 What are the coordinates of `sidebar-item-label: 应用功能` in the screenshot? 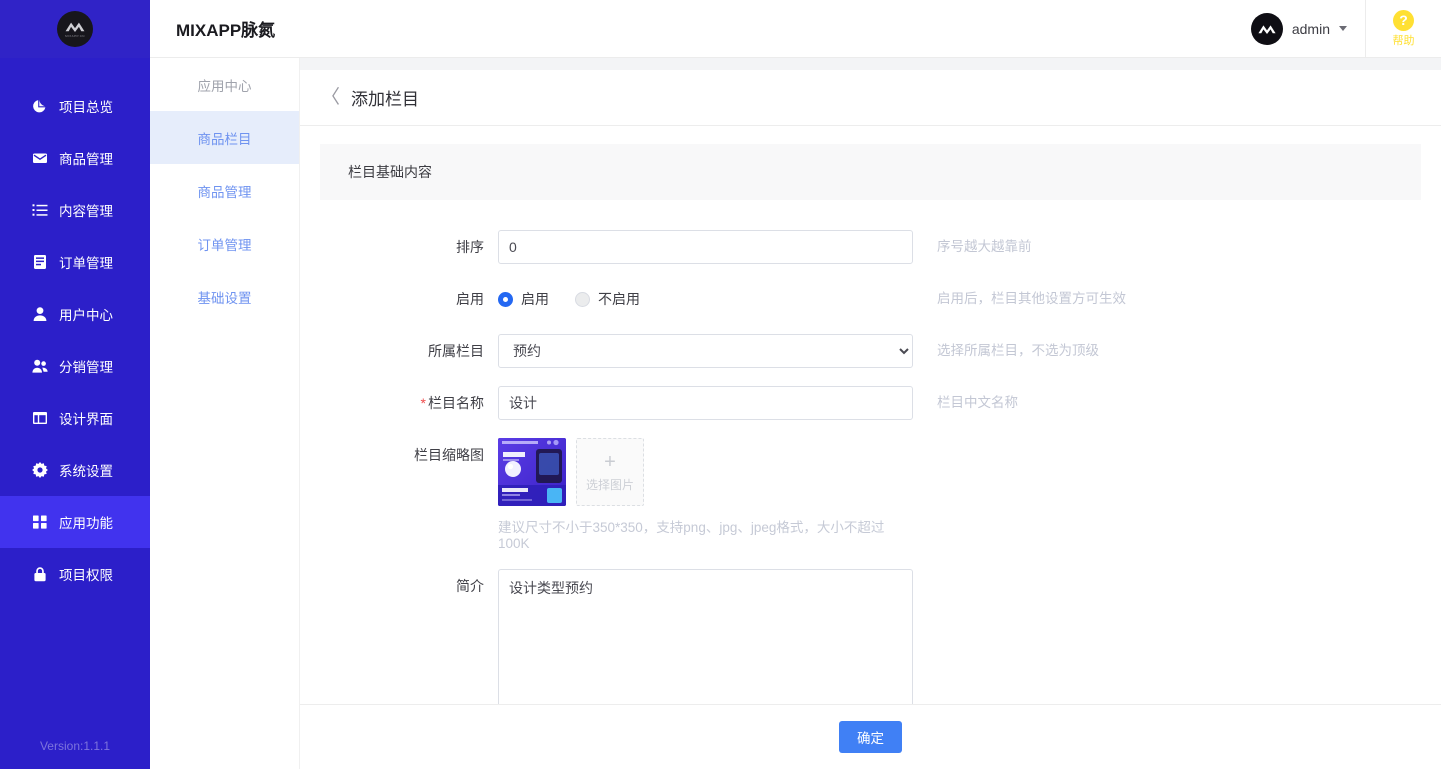 It's located at (86, 523).